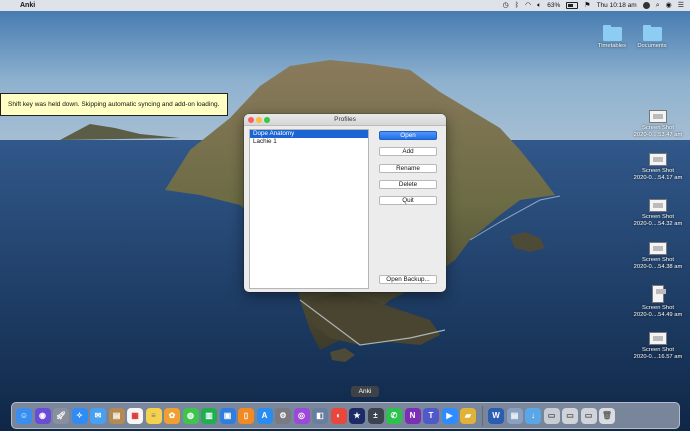  Describe the element at coordinates (79, 415) in the screenshot. I see `safari-icon: ✧` at that location.